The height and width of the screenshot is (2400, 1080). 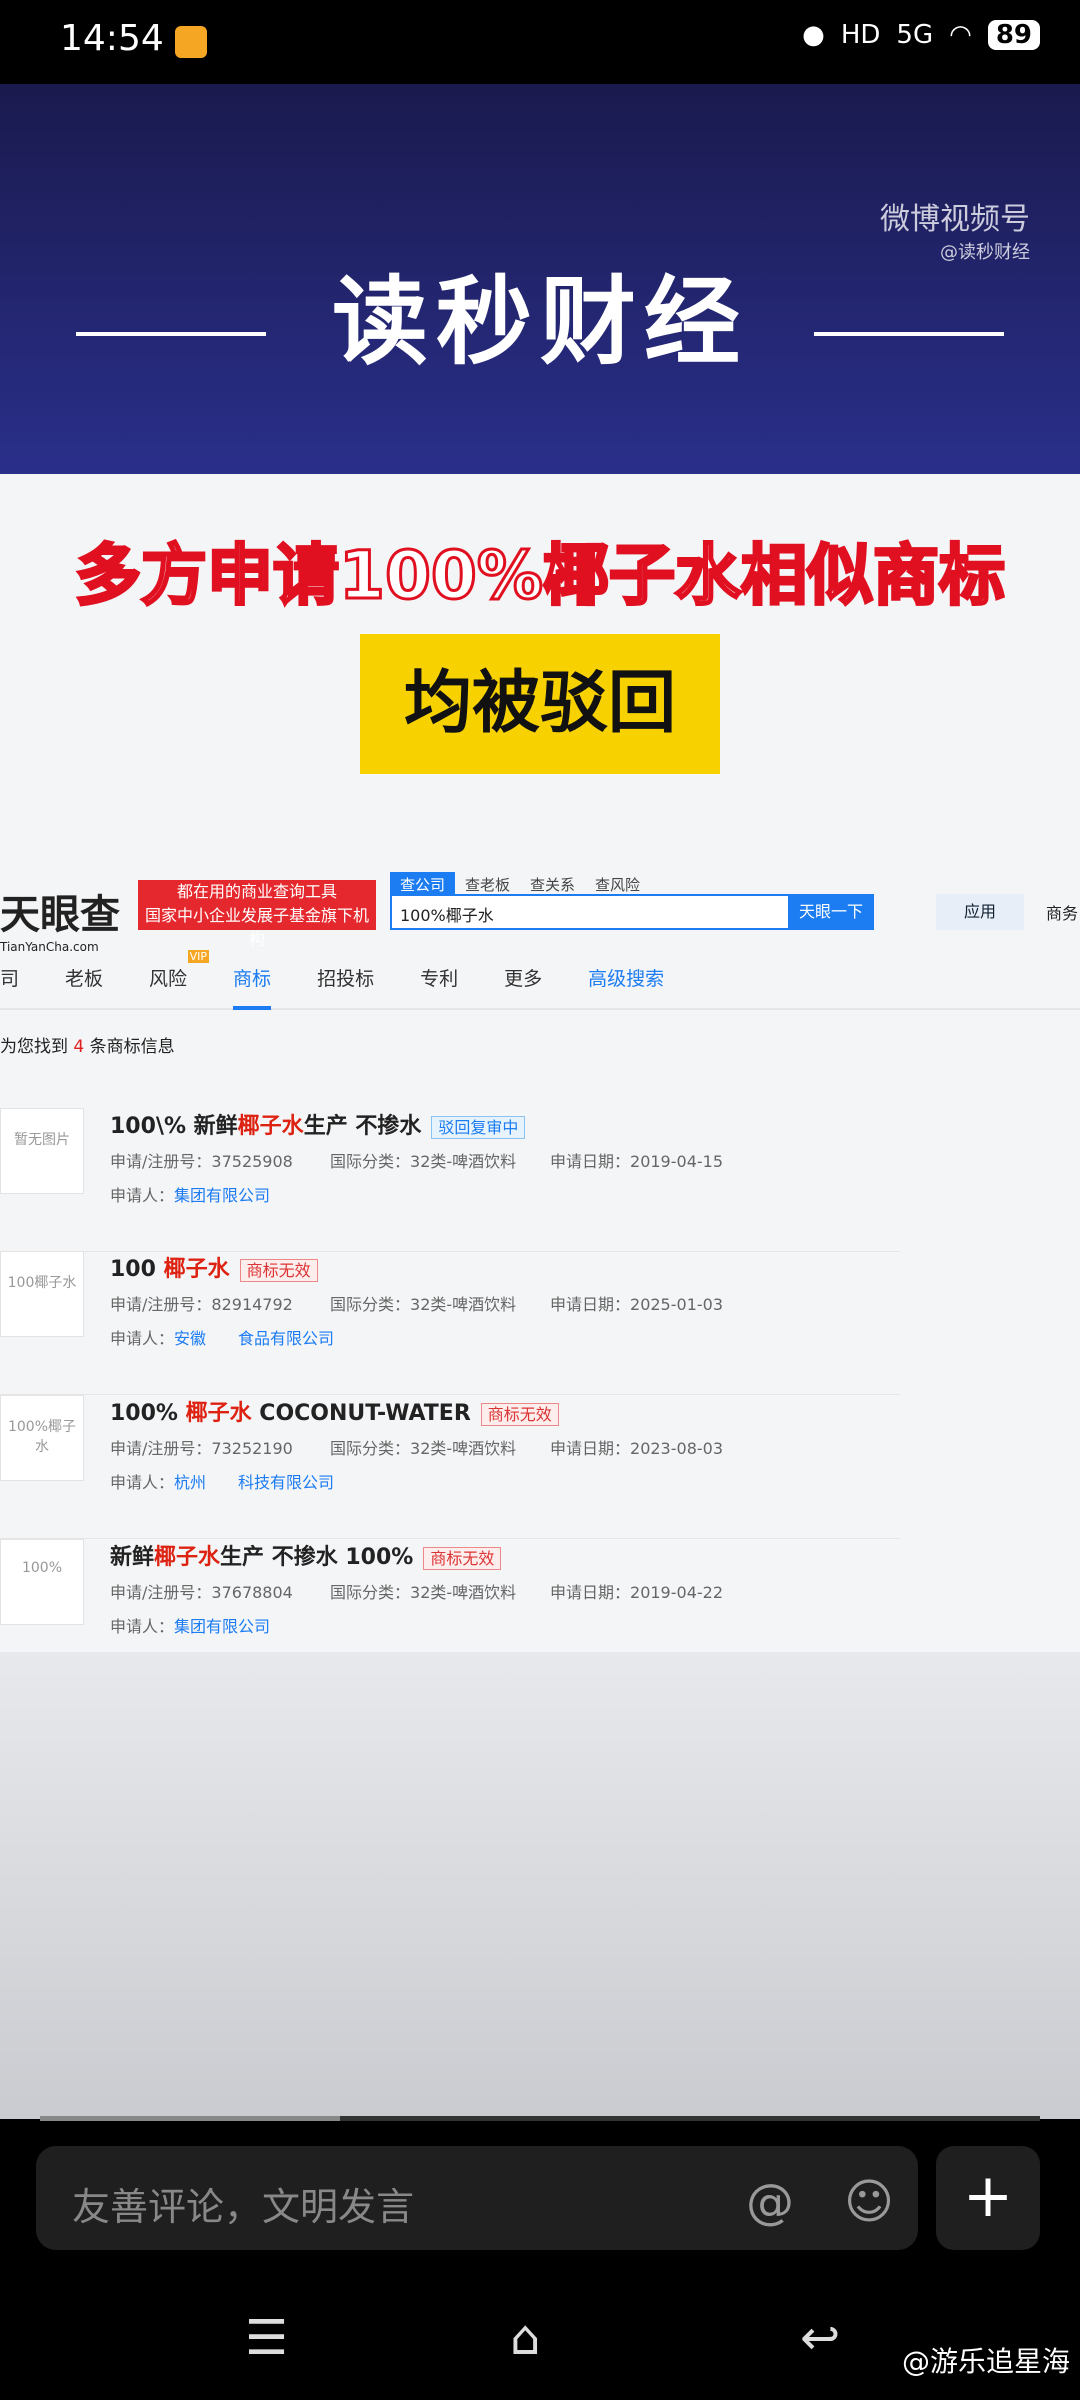 What do you see at coordinates (985, 2361) in the screenshot?
I see `weibo-watermark-bottom: @游乐追星海` at bounding box center [985, 2361].